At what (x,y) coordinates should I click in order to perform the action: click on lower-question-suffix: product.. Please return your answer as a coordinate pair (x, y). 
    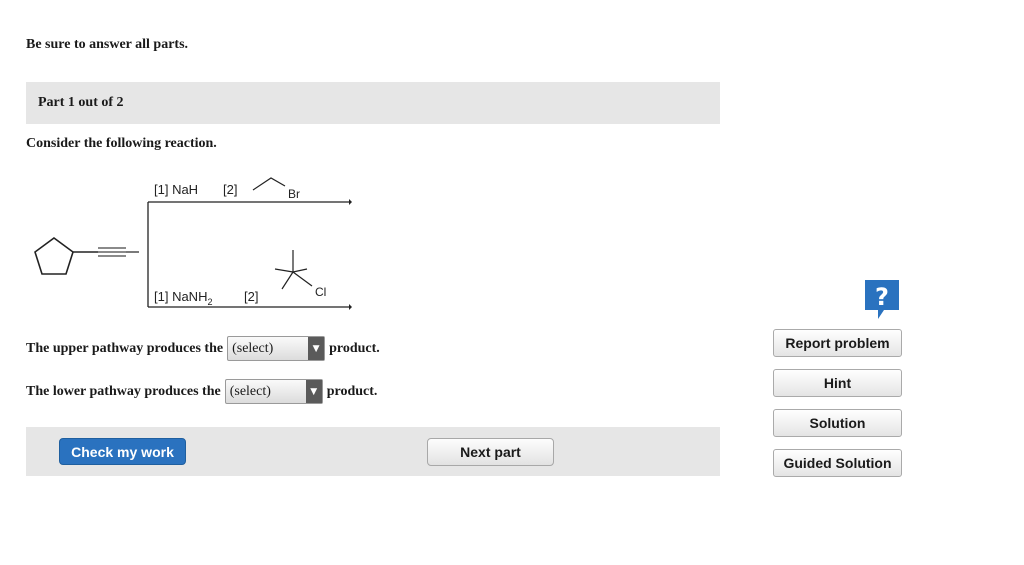
    Looking at the image, I should click on (352, 391).